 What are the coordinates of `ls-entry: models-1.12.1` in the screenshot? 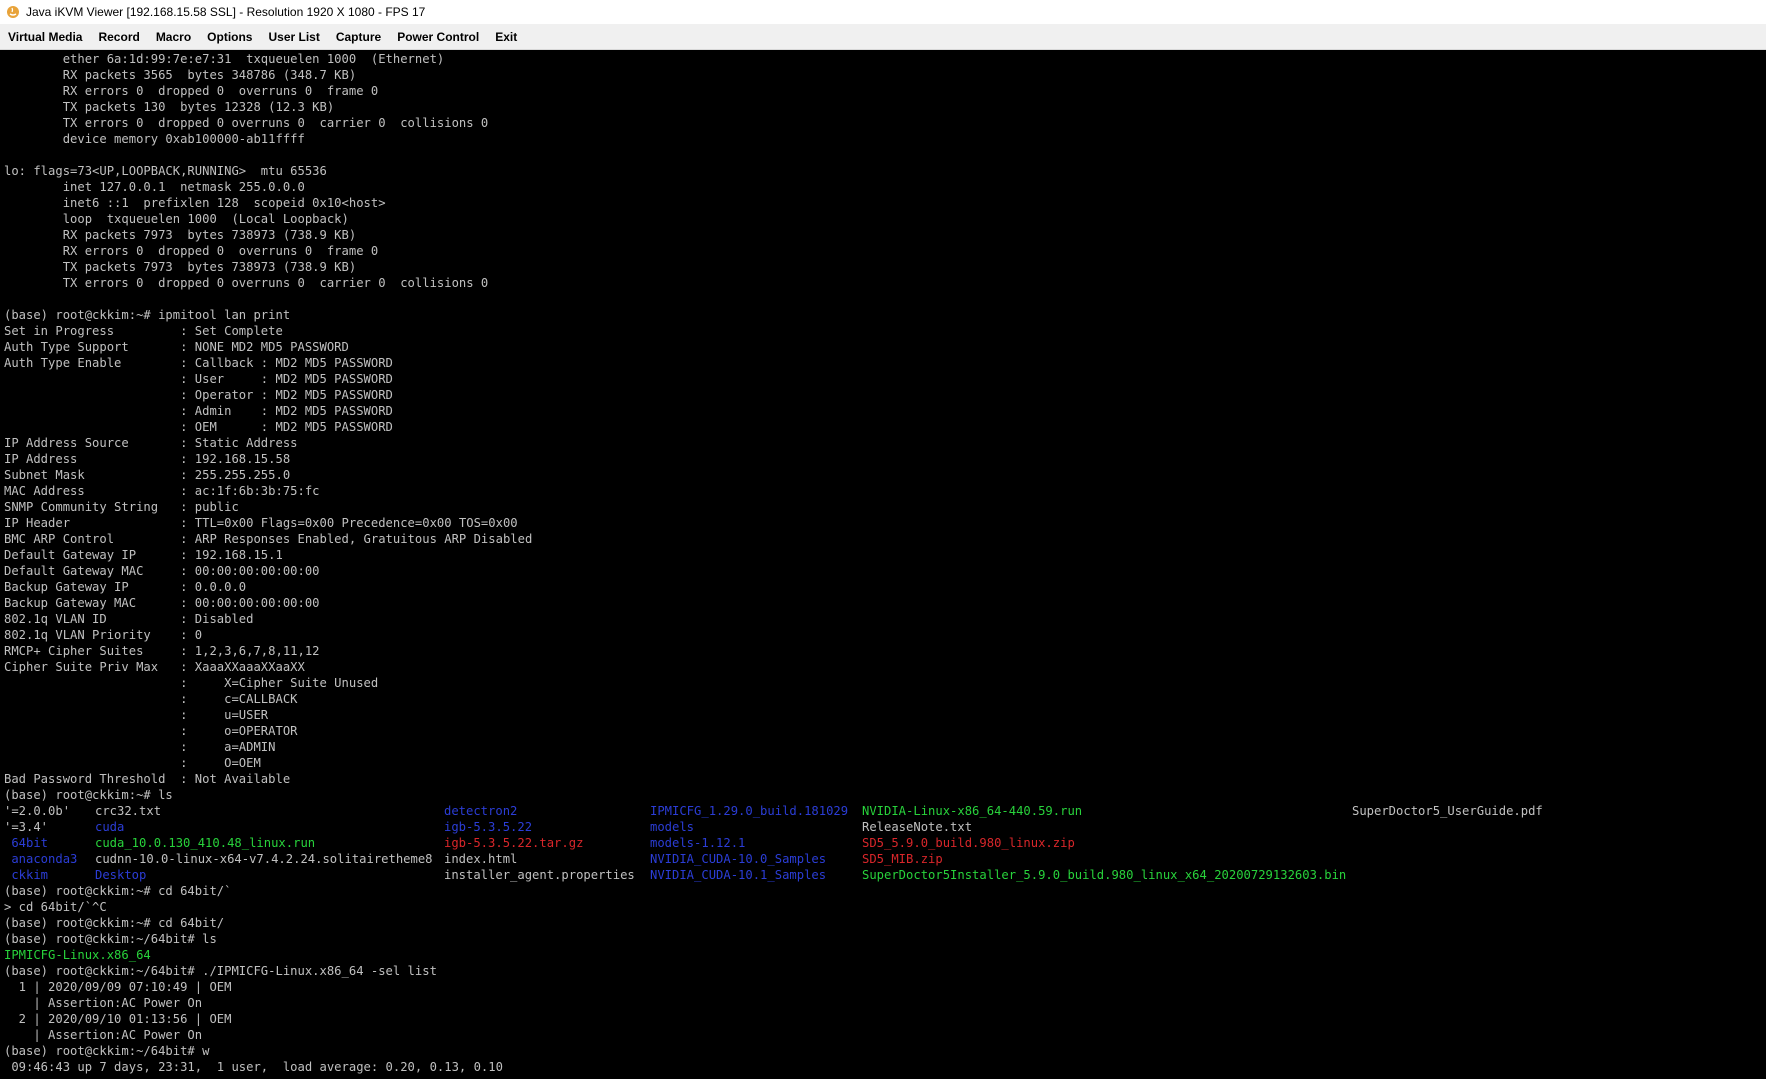 It's located at (698, 843).